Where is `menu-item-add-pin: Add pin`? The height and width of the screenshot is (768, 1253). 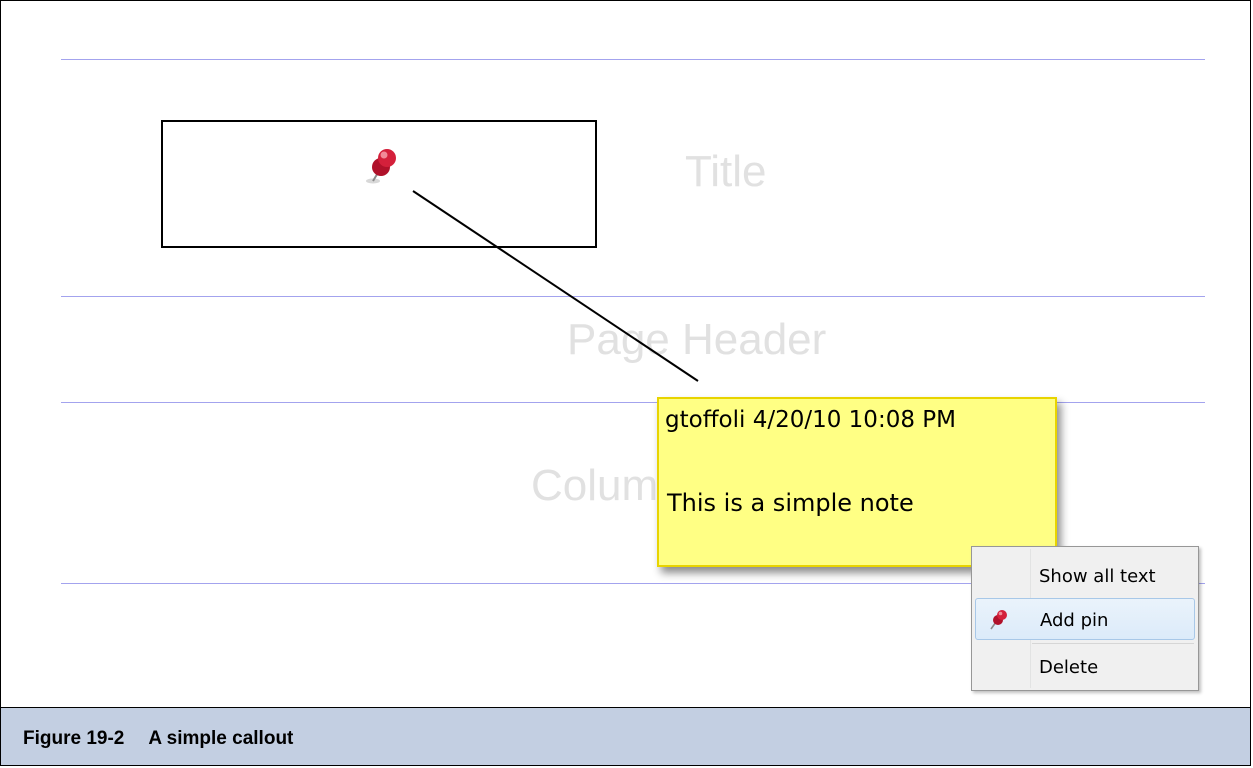 menu-item-add-pin: Add pin is located at coordinates (1085, 619).